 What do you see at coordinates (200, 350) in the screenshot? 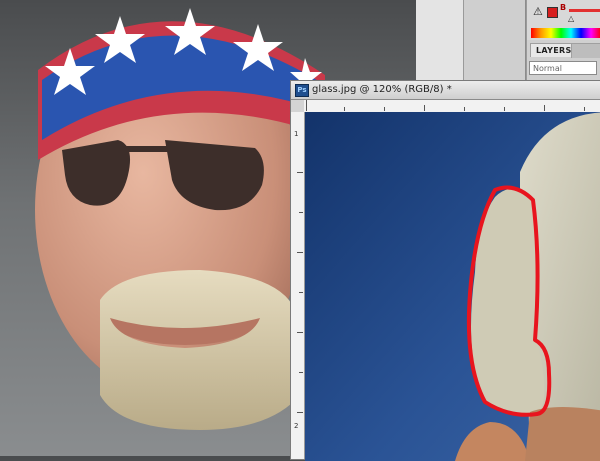
I see `goatee-beard` at bounding box center [200, 350].